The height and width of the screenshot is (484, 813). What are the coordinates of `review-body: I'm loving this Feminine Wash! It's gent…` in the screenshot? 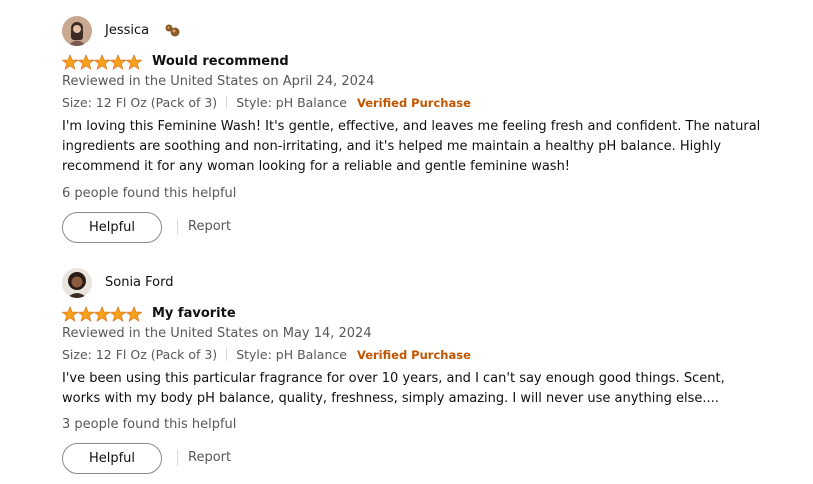 It's located at (411, 146).